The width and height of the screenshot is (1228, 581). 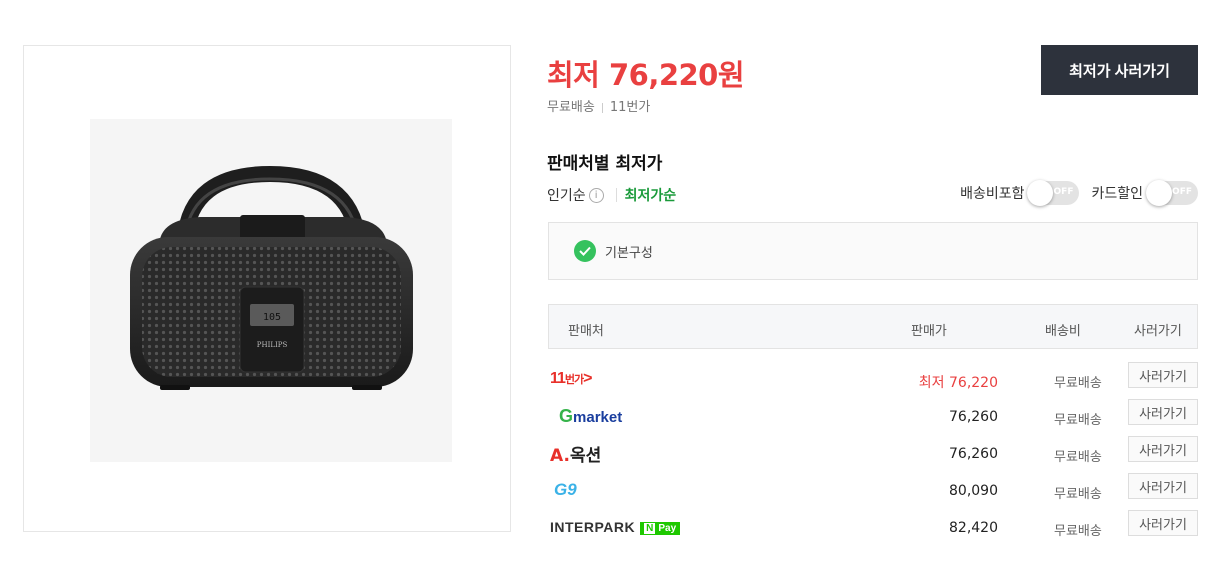 What do you see at coordinates (272, 345) in the screenshot?
I see `brand-logo: PHILIPS` at bounding box center [272, 345].